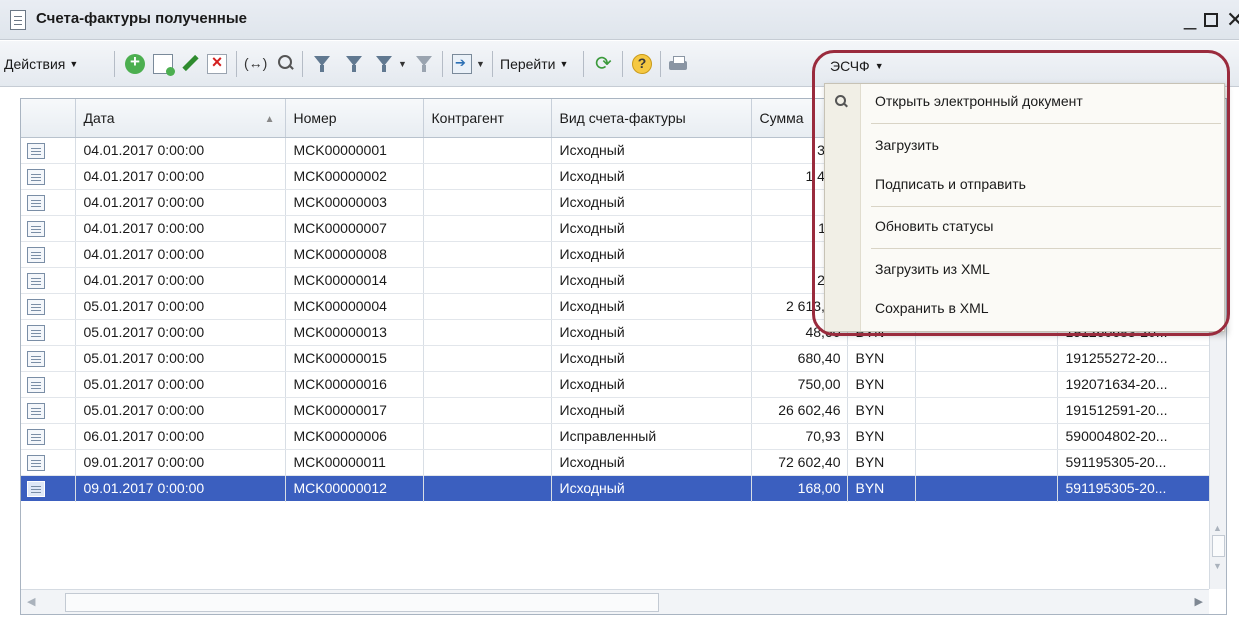 This screenshot has width=1239, height=628. I want to click on scroll-left-icon: ◀, so click(31, 601).